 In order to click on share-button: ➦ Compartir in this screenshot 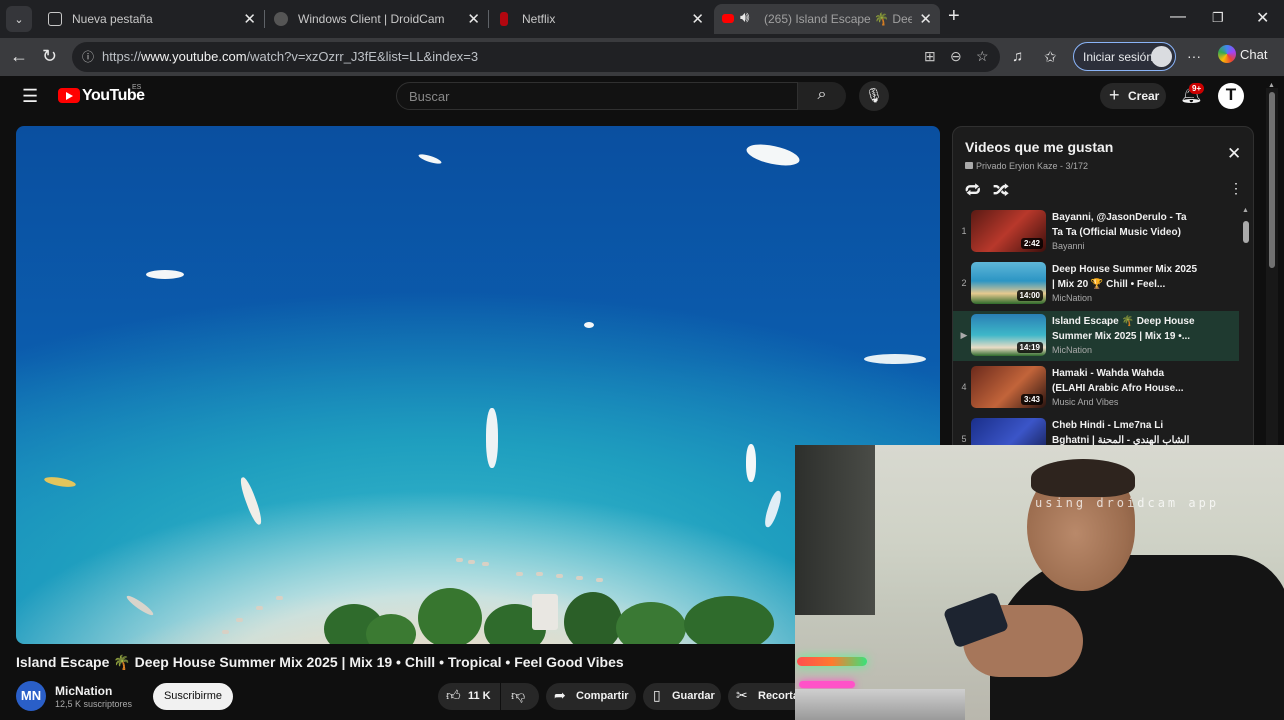, I will do `click(591, 696)`.